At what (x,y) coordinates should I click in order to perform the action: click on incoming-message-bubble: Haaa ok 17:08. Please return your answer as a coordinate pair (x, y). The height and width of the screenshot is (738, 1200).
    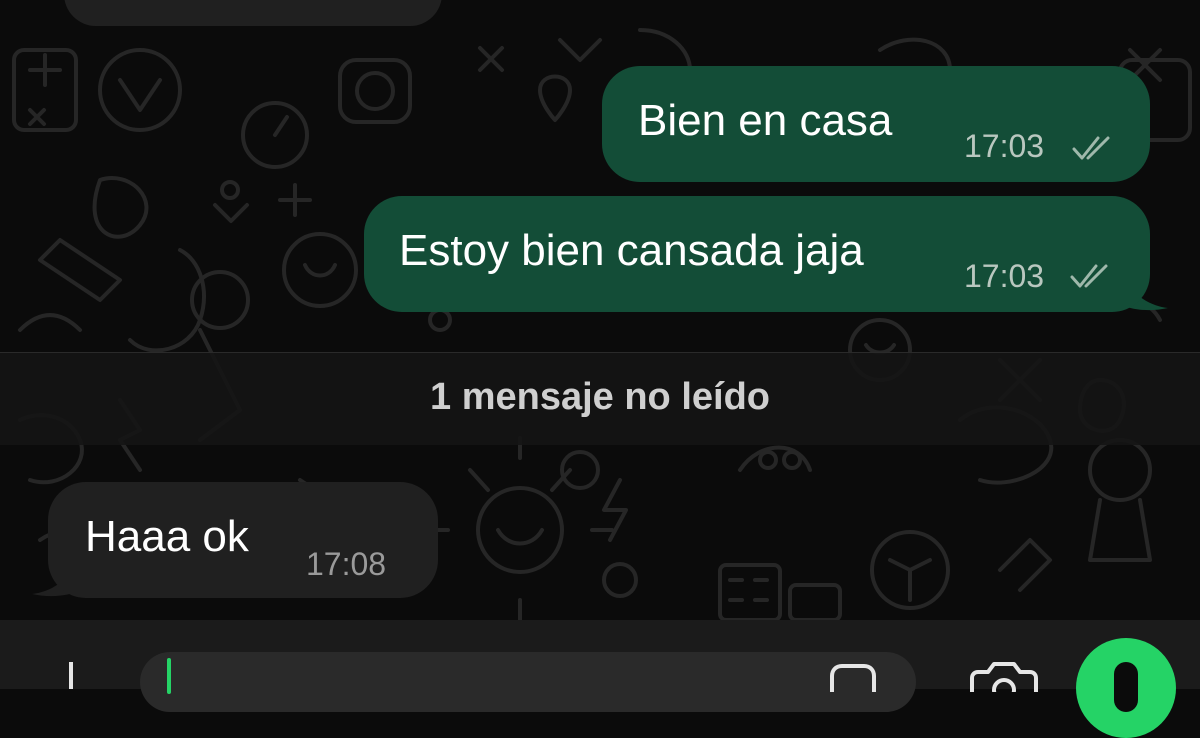
    Looking at the image, I should click on (243, 540).